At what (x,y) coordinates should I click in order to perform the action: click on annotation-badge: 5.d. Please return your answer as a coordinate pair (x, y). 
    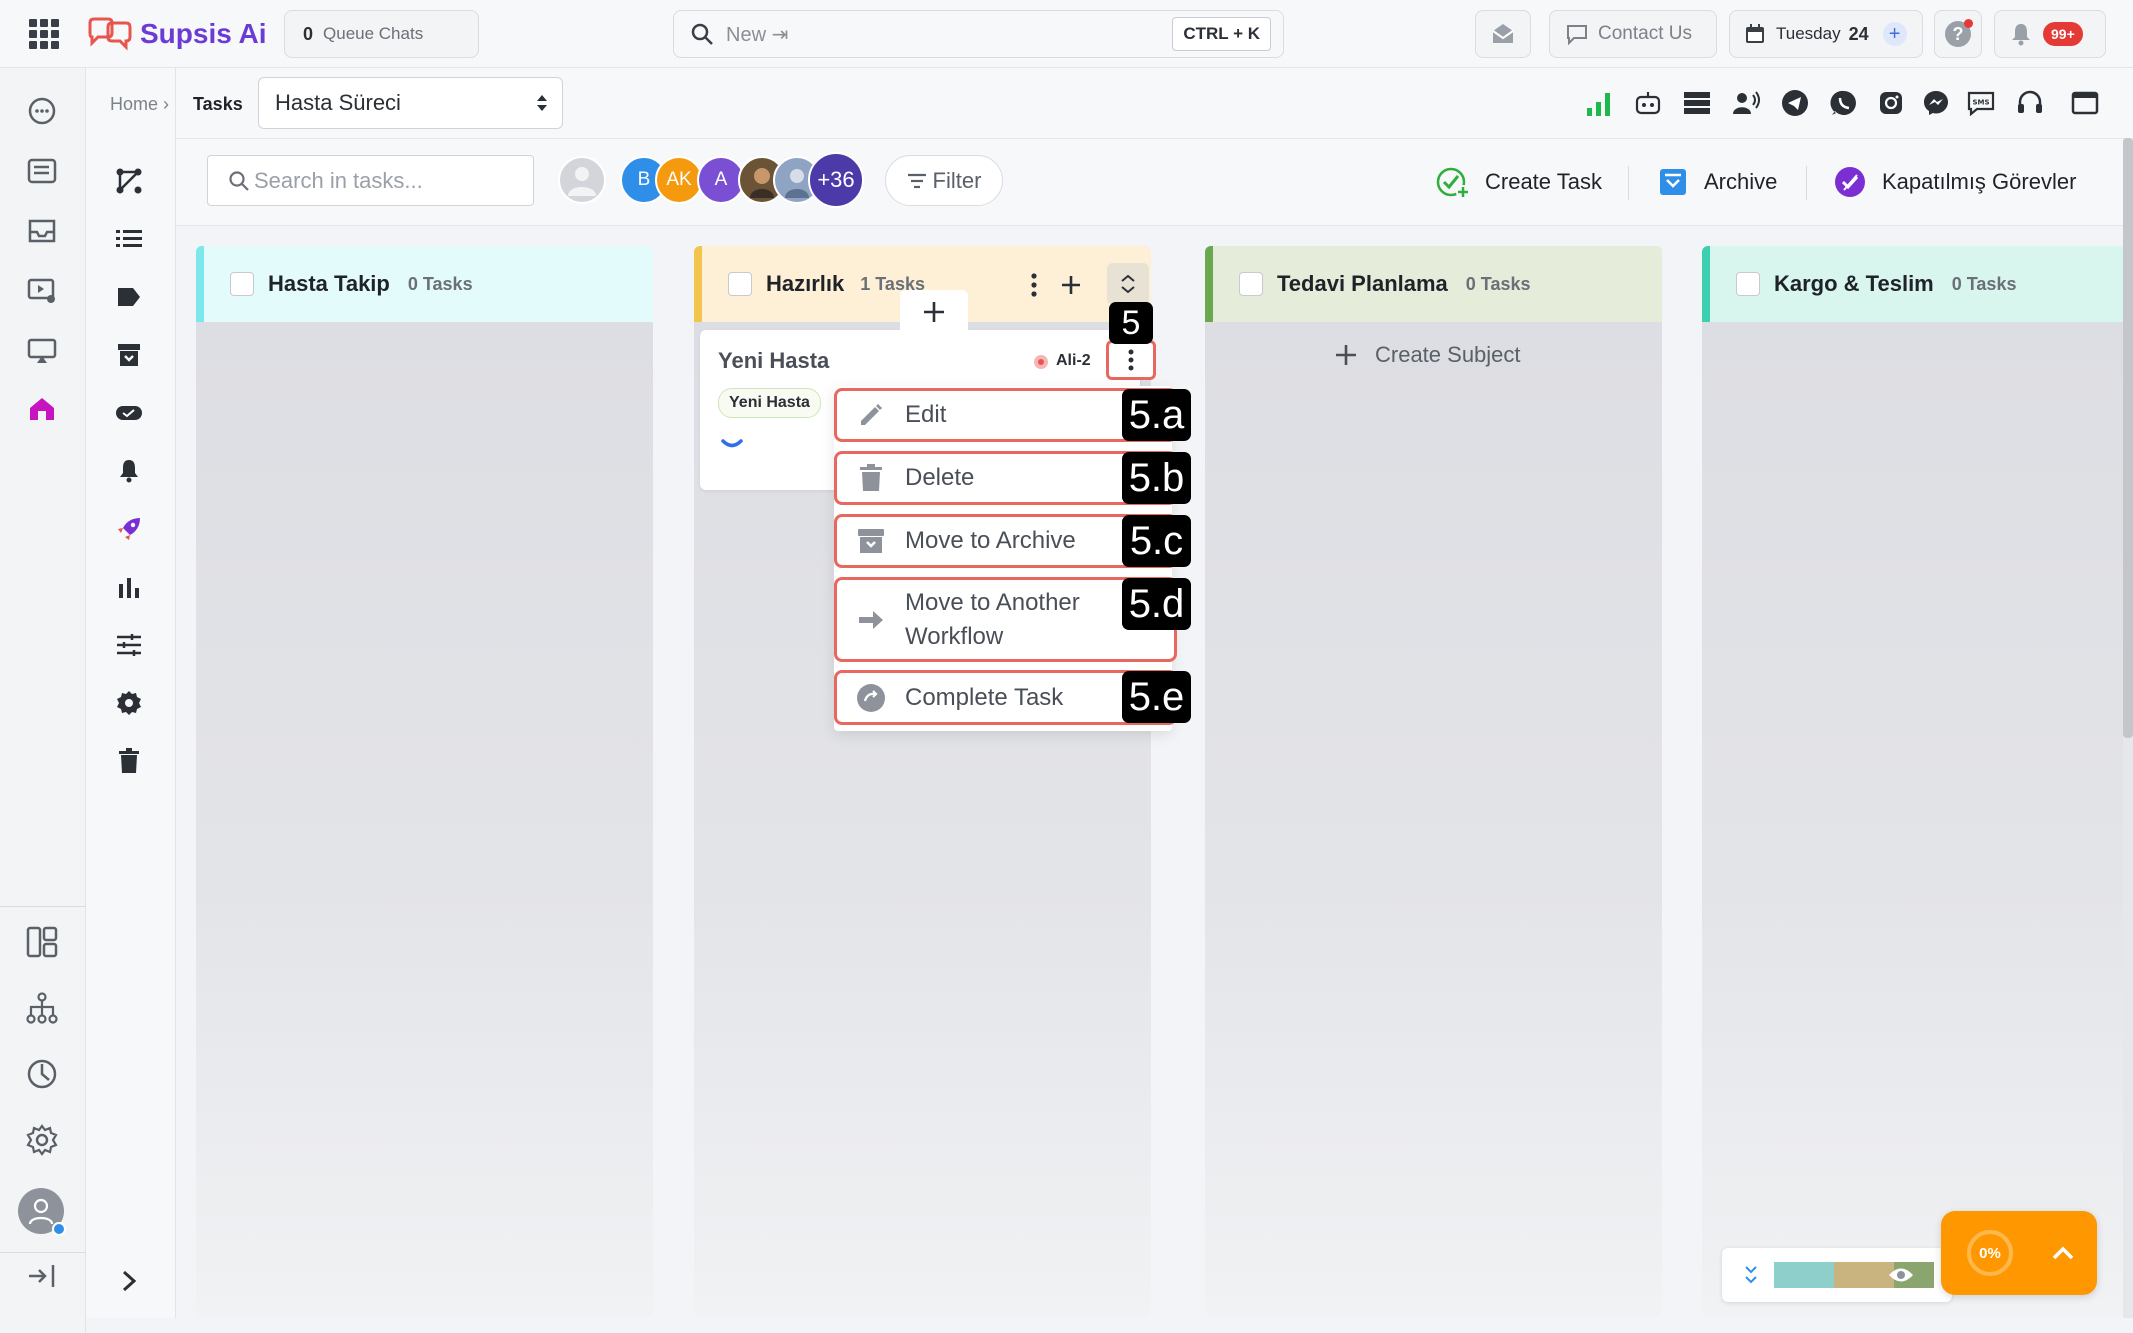
    Looking at the image, I should click on (1156, 604).